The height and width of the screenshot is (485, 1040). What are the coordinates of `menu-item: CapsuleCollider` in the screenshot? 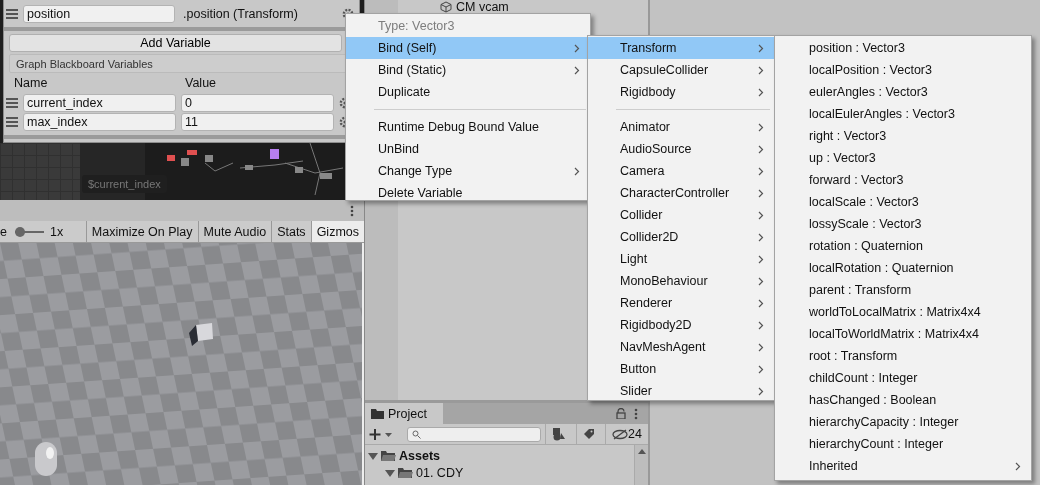 It's located at (681, 70).